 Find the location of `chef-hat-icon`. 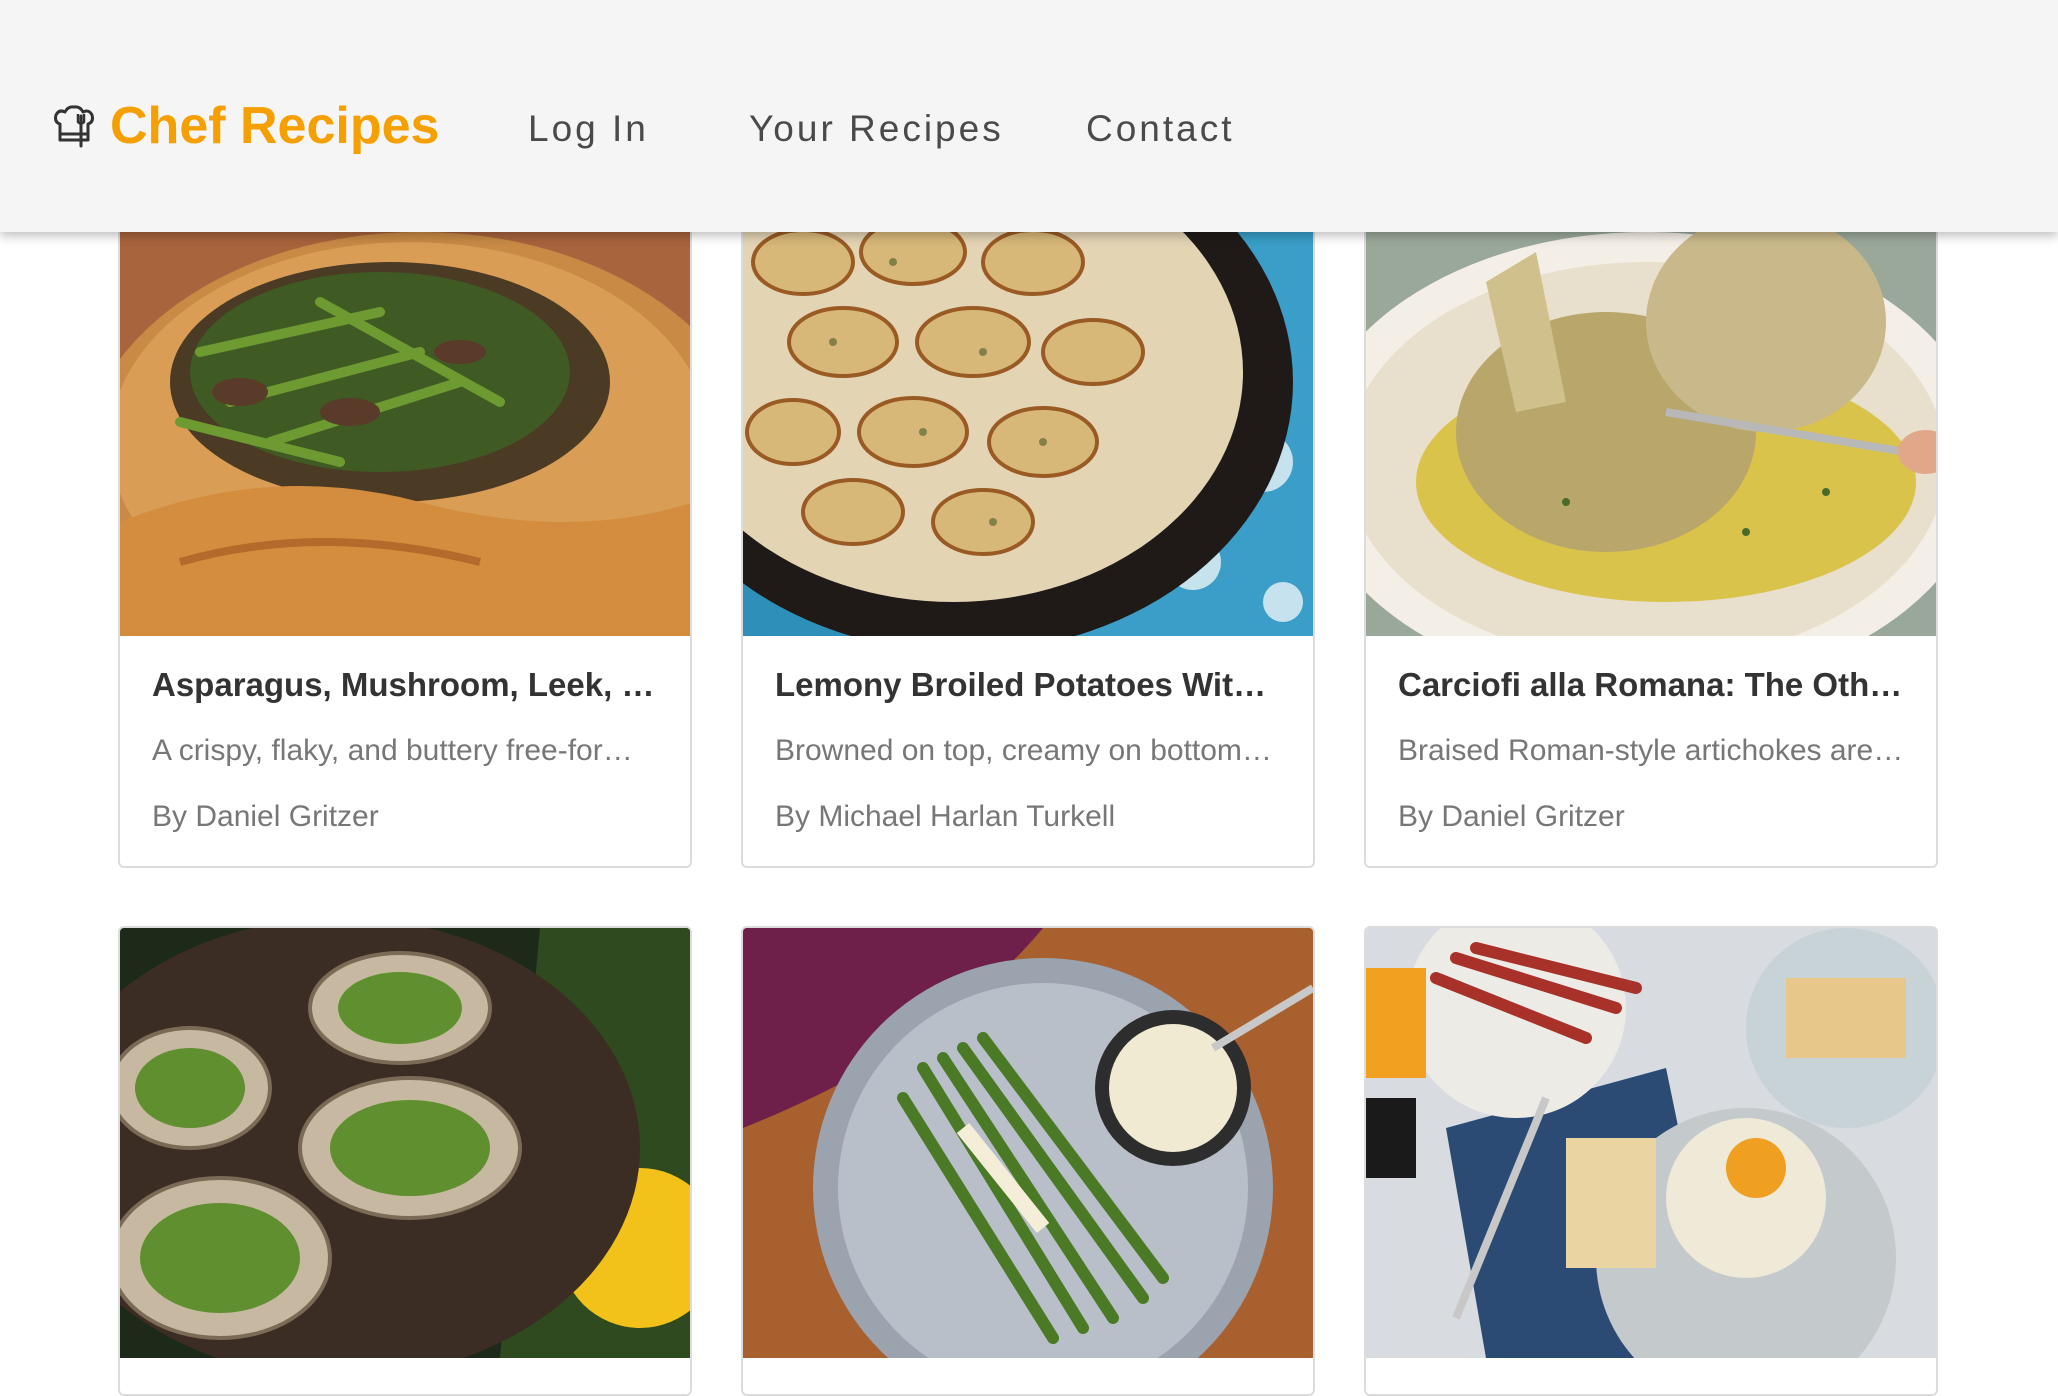

chef-hat-icon is located at coordinates (74, 126).